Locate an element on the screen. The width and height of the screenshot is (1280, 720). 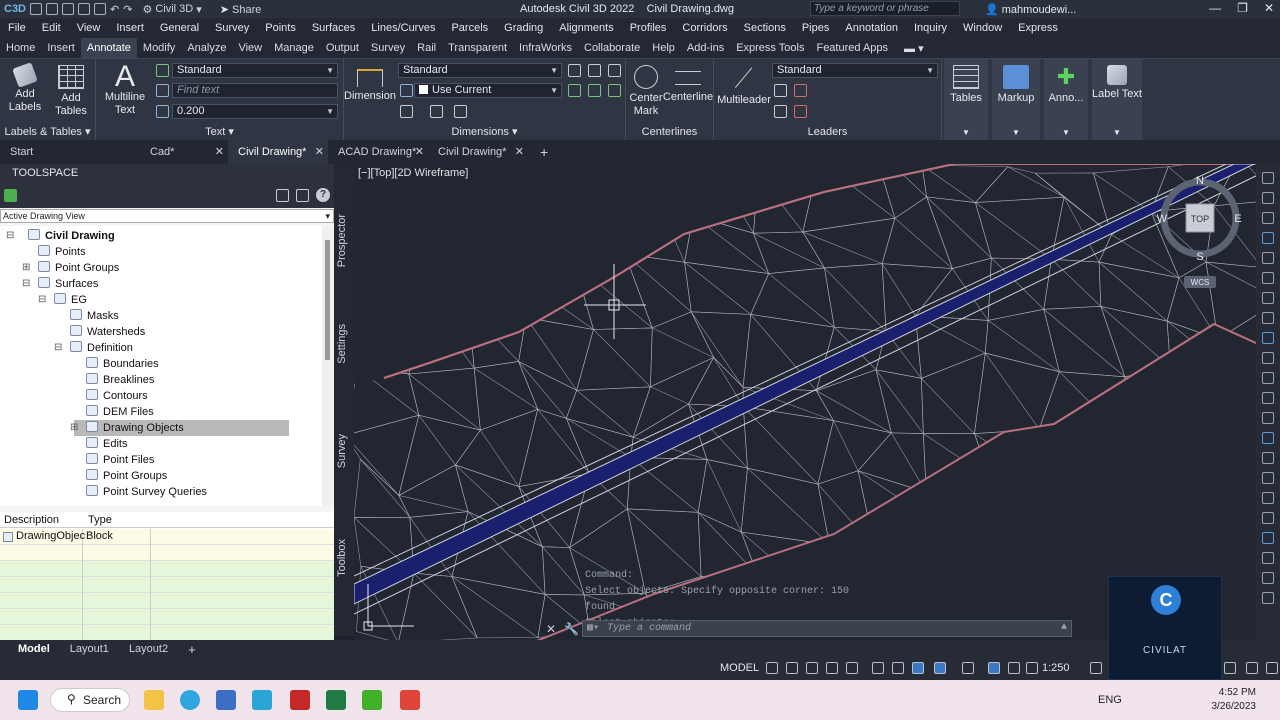
tree-node-contours: Contours is located at coordinates (111, 396).